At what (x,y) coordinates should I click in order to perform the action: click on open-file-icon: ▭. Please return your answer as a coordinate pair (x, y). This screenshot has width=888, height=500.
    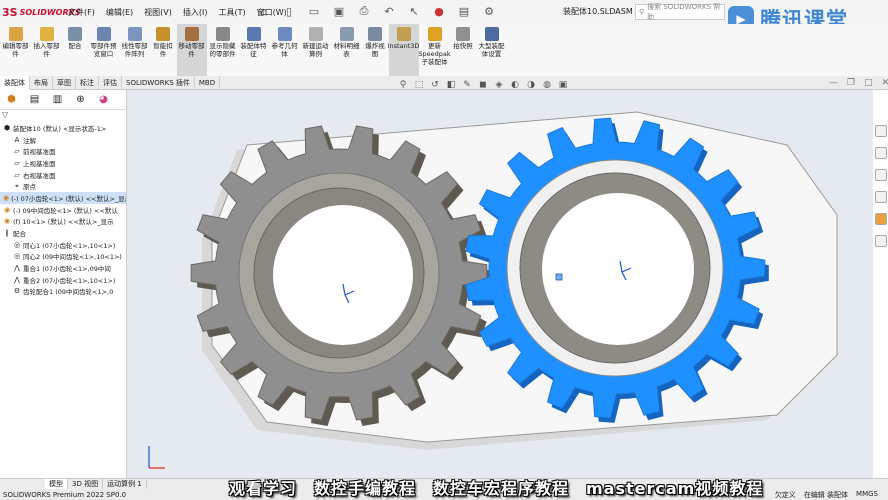
    Looking at the image, I should click on (314, 11).